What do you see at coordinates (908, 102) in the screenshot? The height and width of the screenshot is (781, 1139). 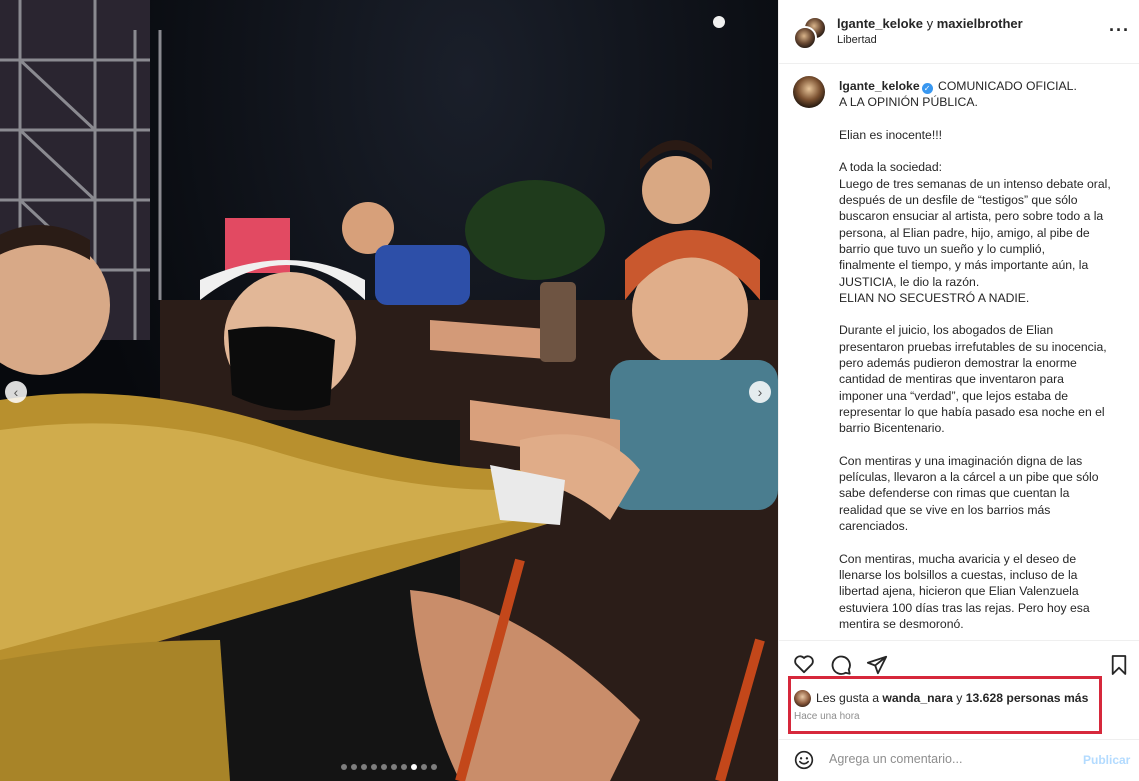 I see `caption-line: A LA OPINIÓN PÚBLICA.` at bounding box center [908, 102].